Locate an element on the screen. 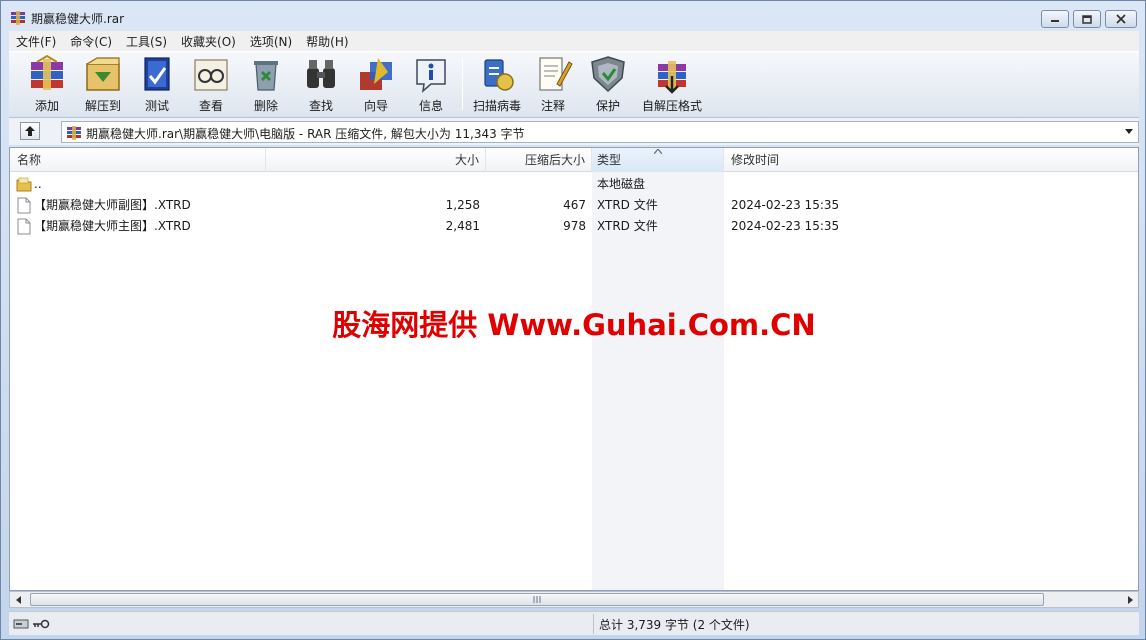 The width and height of the screenshot is (1146, 640). comment-label: 注释 is located at coordinates (552, 106).